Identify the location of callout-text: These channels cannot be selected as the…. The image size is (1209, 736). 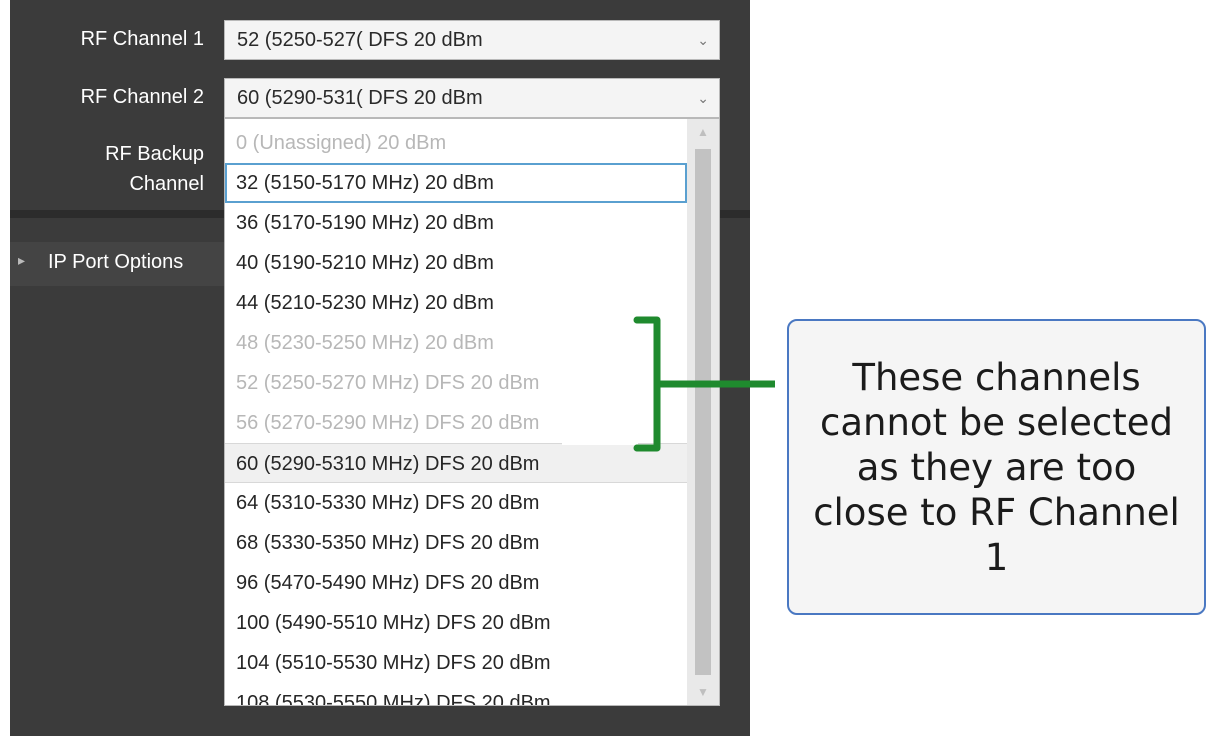
(996, 467).